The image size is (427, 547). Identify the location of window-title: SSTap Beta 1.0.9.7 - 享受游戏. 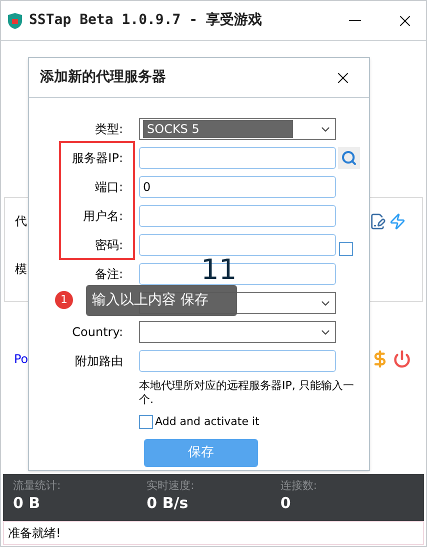
(145, 20).